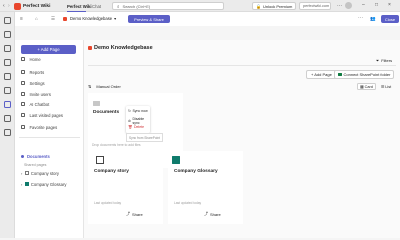 The image size is (400, 240). What do you see at coordinates (7, 48) in the screenshot?
I see `teams-icon` at bounding box center [7, 48].